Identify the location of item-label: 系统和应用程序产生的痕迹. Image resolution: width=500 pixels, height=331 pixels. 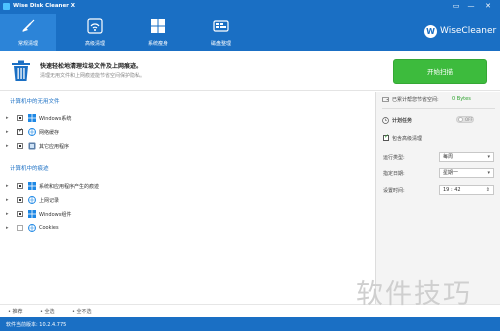
(69, 187).